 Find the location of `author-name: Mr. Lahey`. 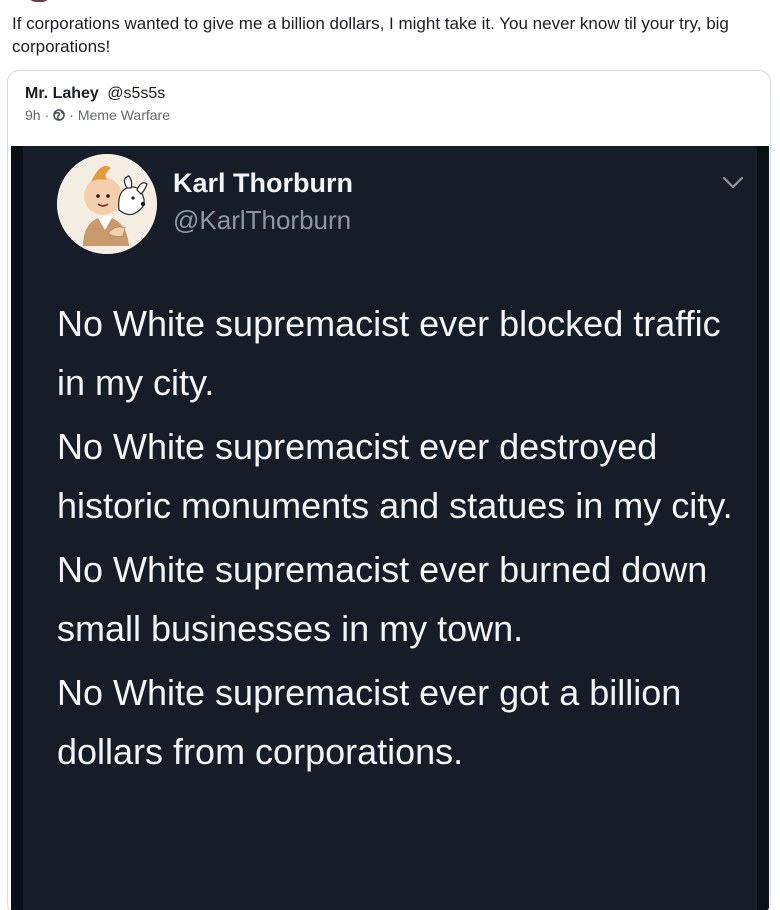

author-name: Mr. Lahey is located at coordinates (62, 93).